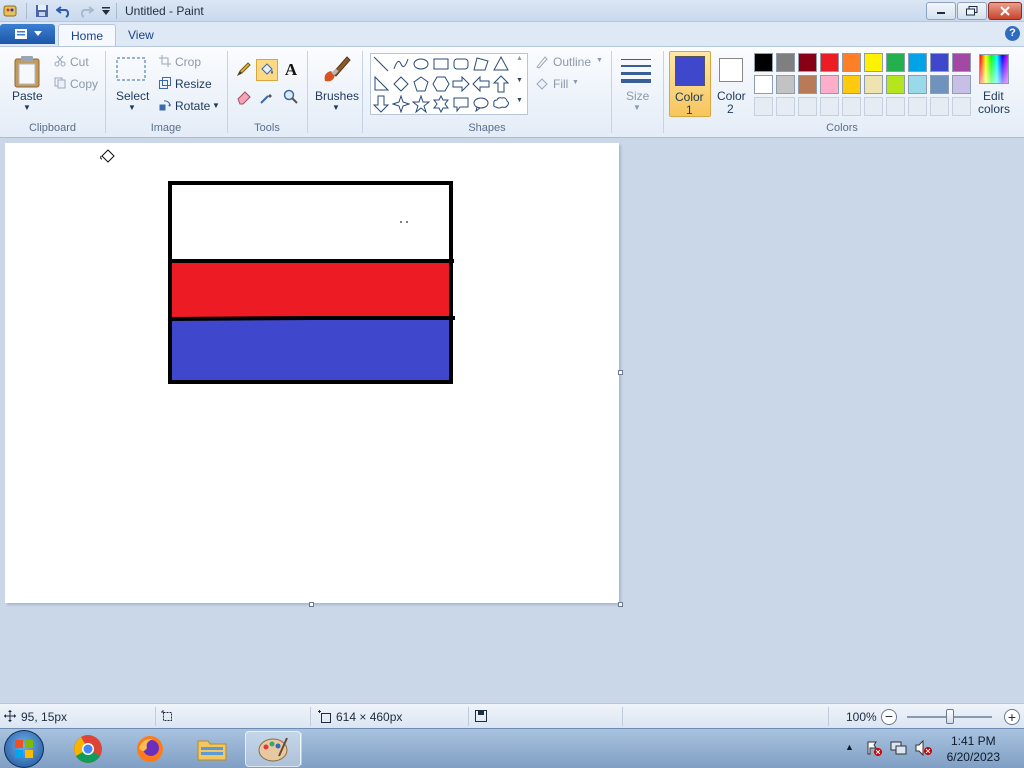 The width and height of the screenshot is (1024, 768). I want to click on zoom-in-button: +, so click(1012, 717).